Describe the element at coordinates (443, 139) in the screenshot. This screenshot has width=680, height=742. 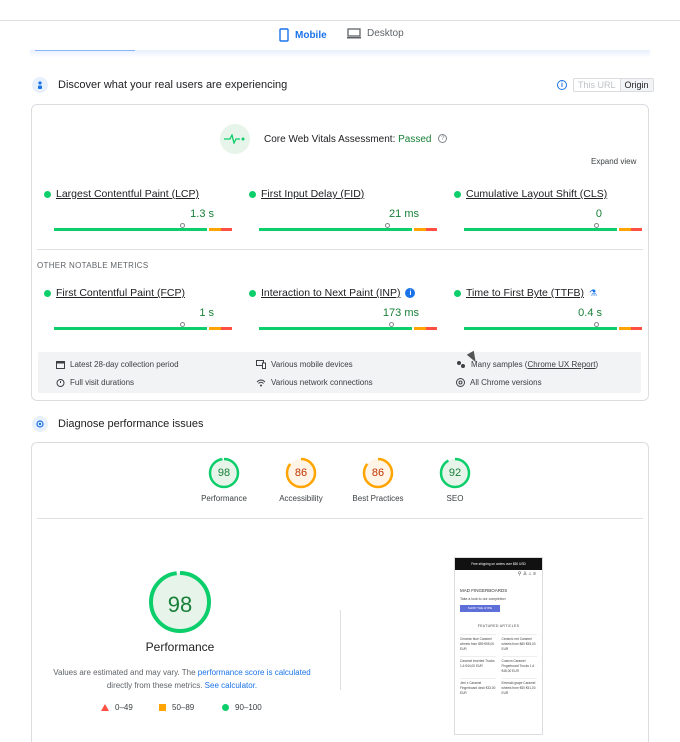
I see `help-icon: ?` at that location.